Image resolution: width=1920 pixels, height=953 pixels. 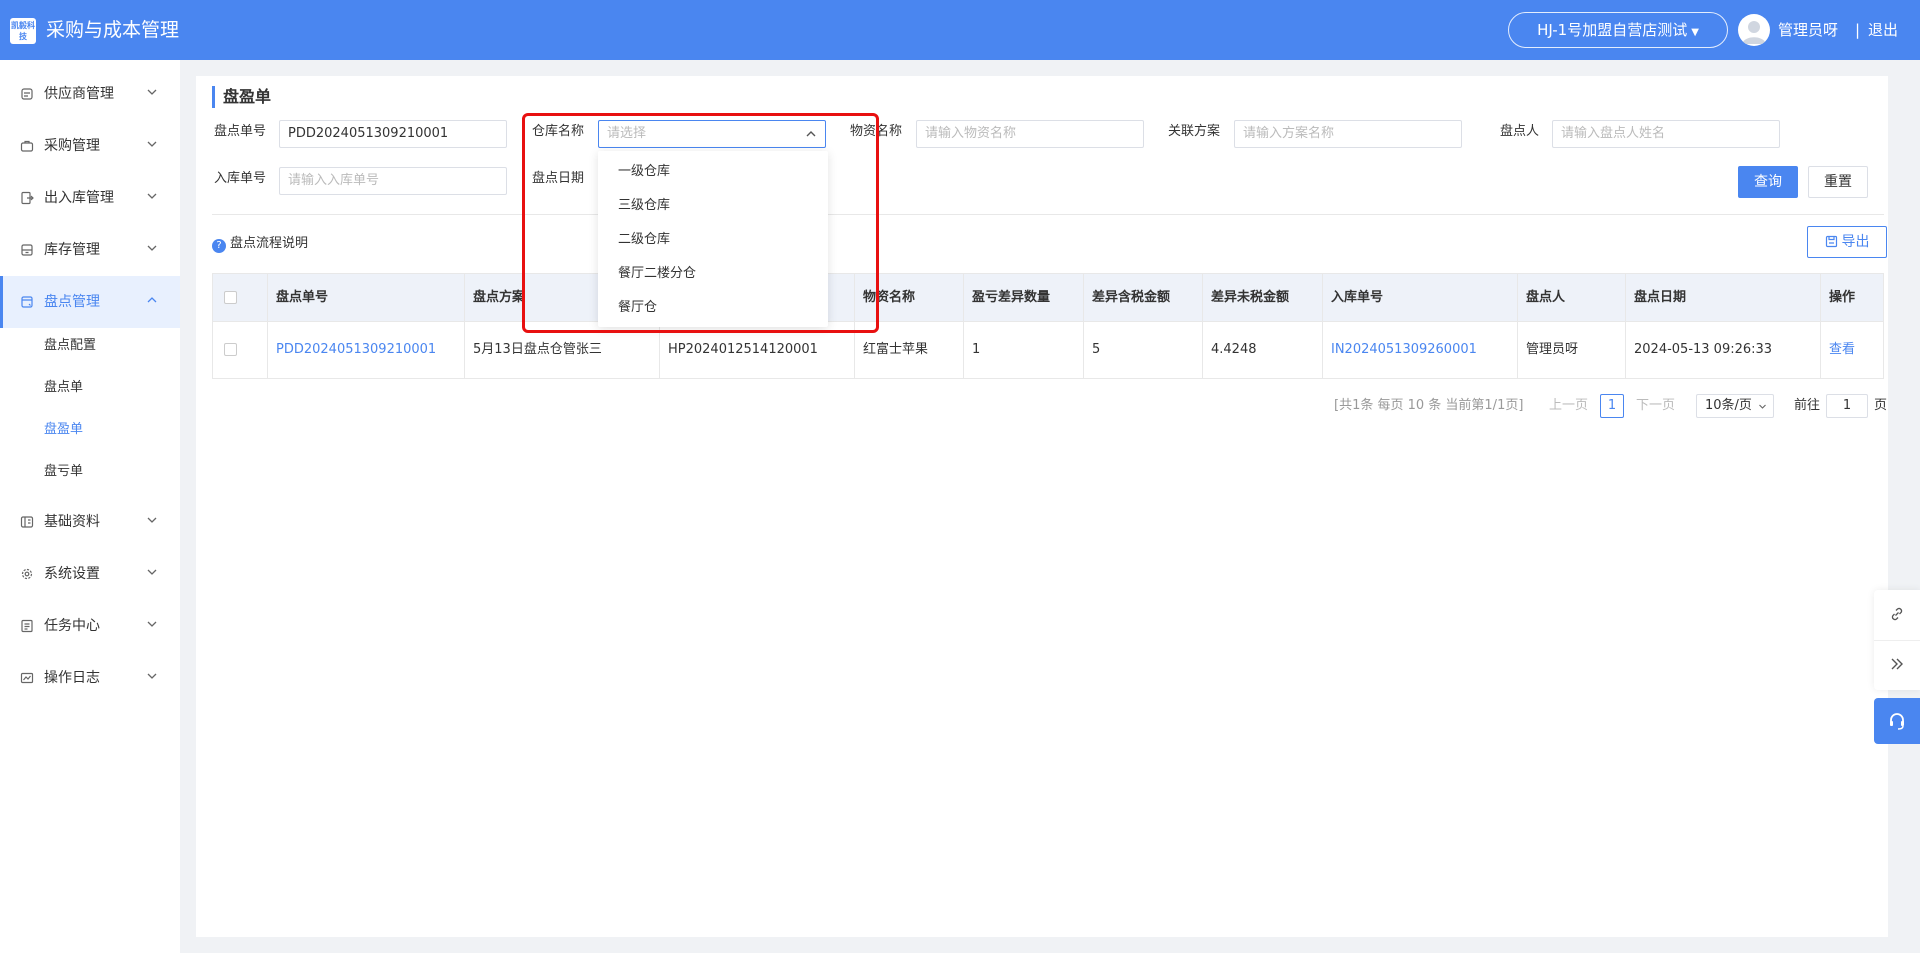 I want to click on sidebar-item-label: 基础资料, so click(x=72, y=522).